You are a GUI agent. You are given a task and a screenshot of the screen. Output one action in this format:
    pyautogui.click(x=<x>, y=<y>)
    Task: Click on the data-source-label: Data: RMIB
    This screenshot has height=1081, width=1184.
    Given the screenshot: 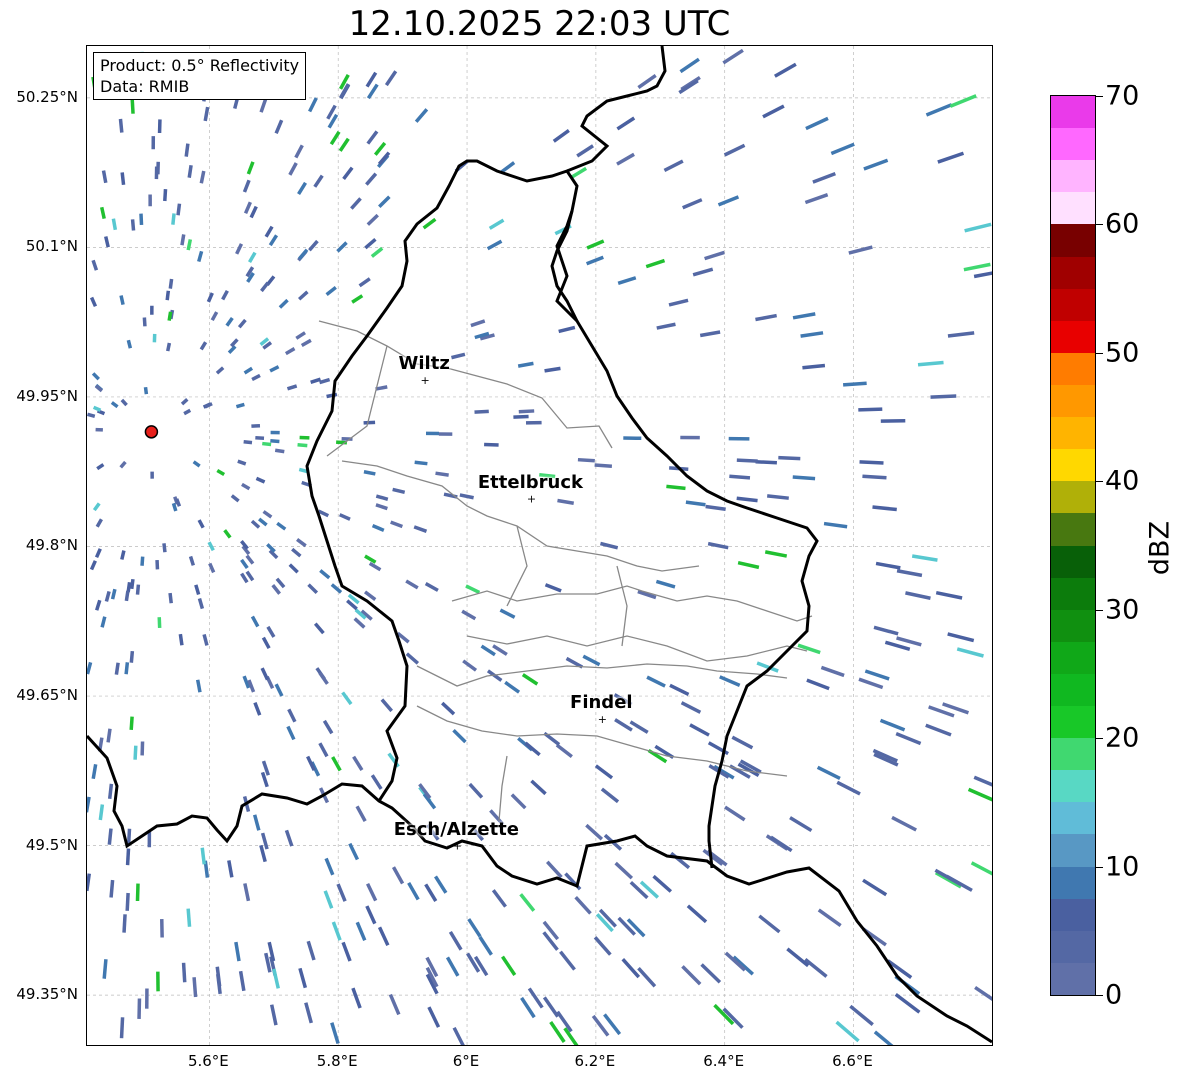 What is the action you would take?
    pyautogui.click(x=145, y=86)
    